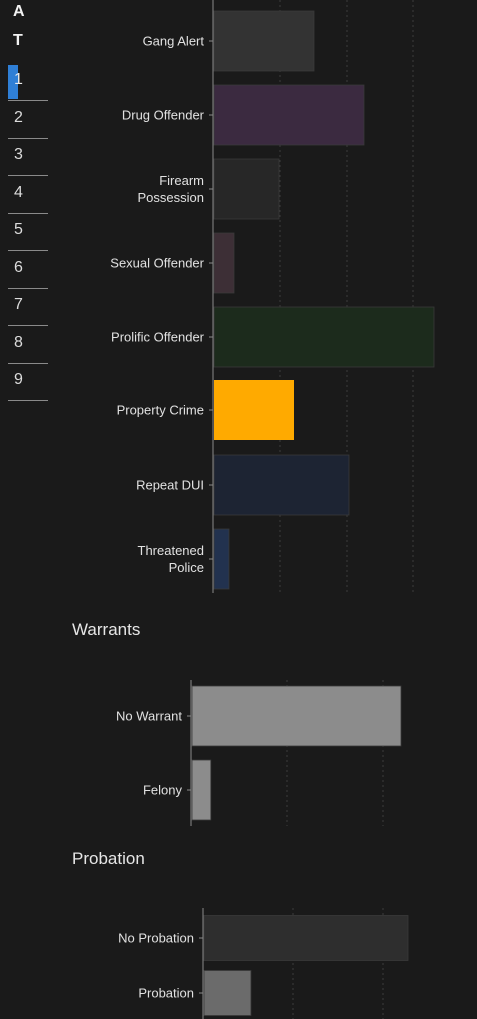 The image size is (477, 1019). Describe the element at coordinates (163, 790) in the screenshot. I see `category-label: Felony` at that location.